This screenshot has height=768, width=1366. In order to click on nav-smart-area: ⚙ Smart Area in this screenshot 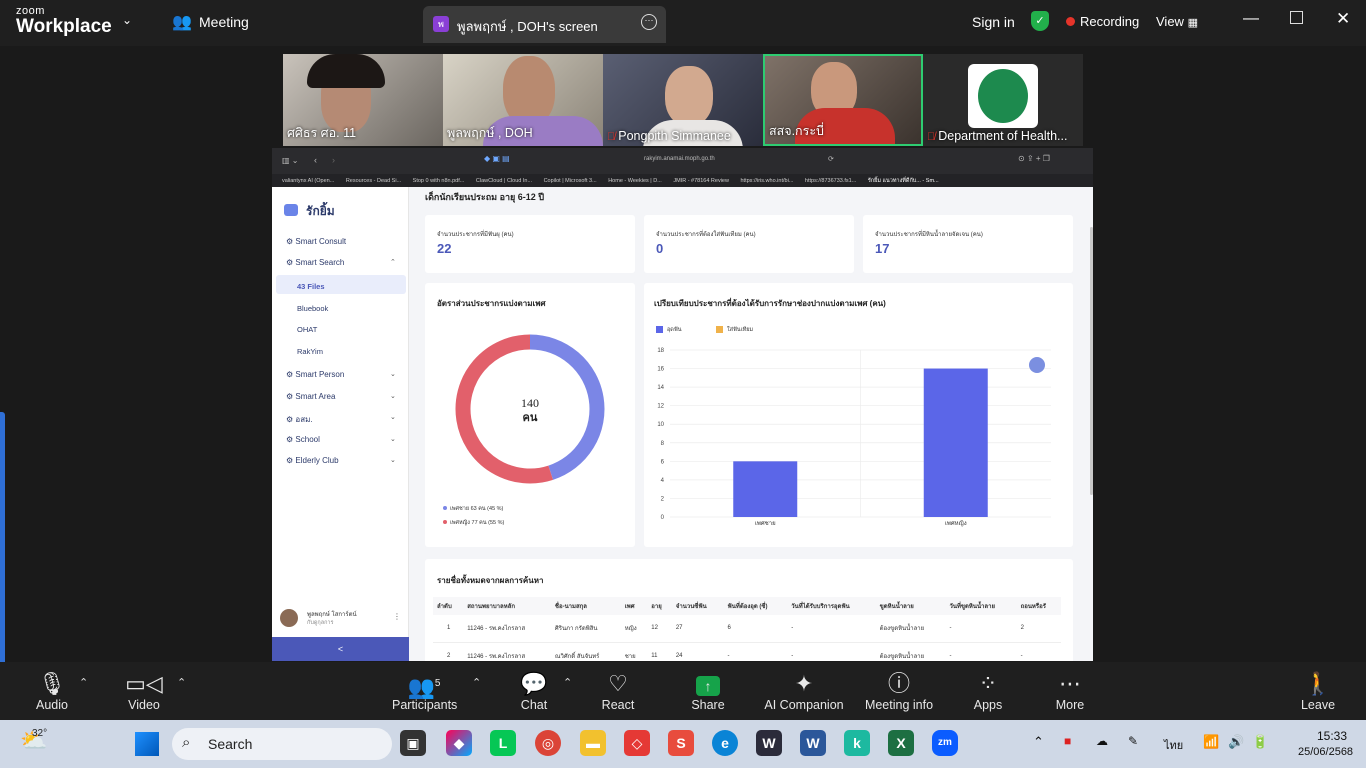, I will do `click(310, 396)`.